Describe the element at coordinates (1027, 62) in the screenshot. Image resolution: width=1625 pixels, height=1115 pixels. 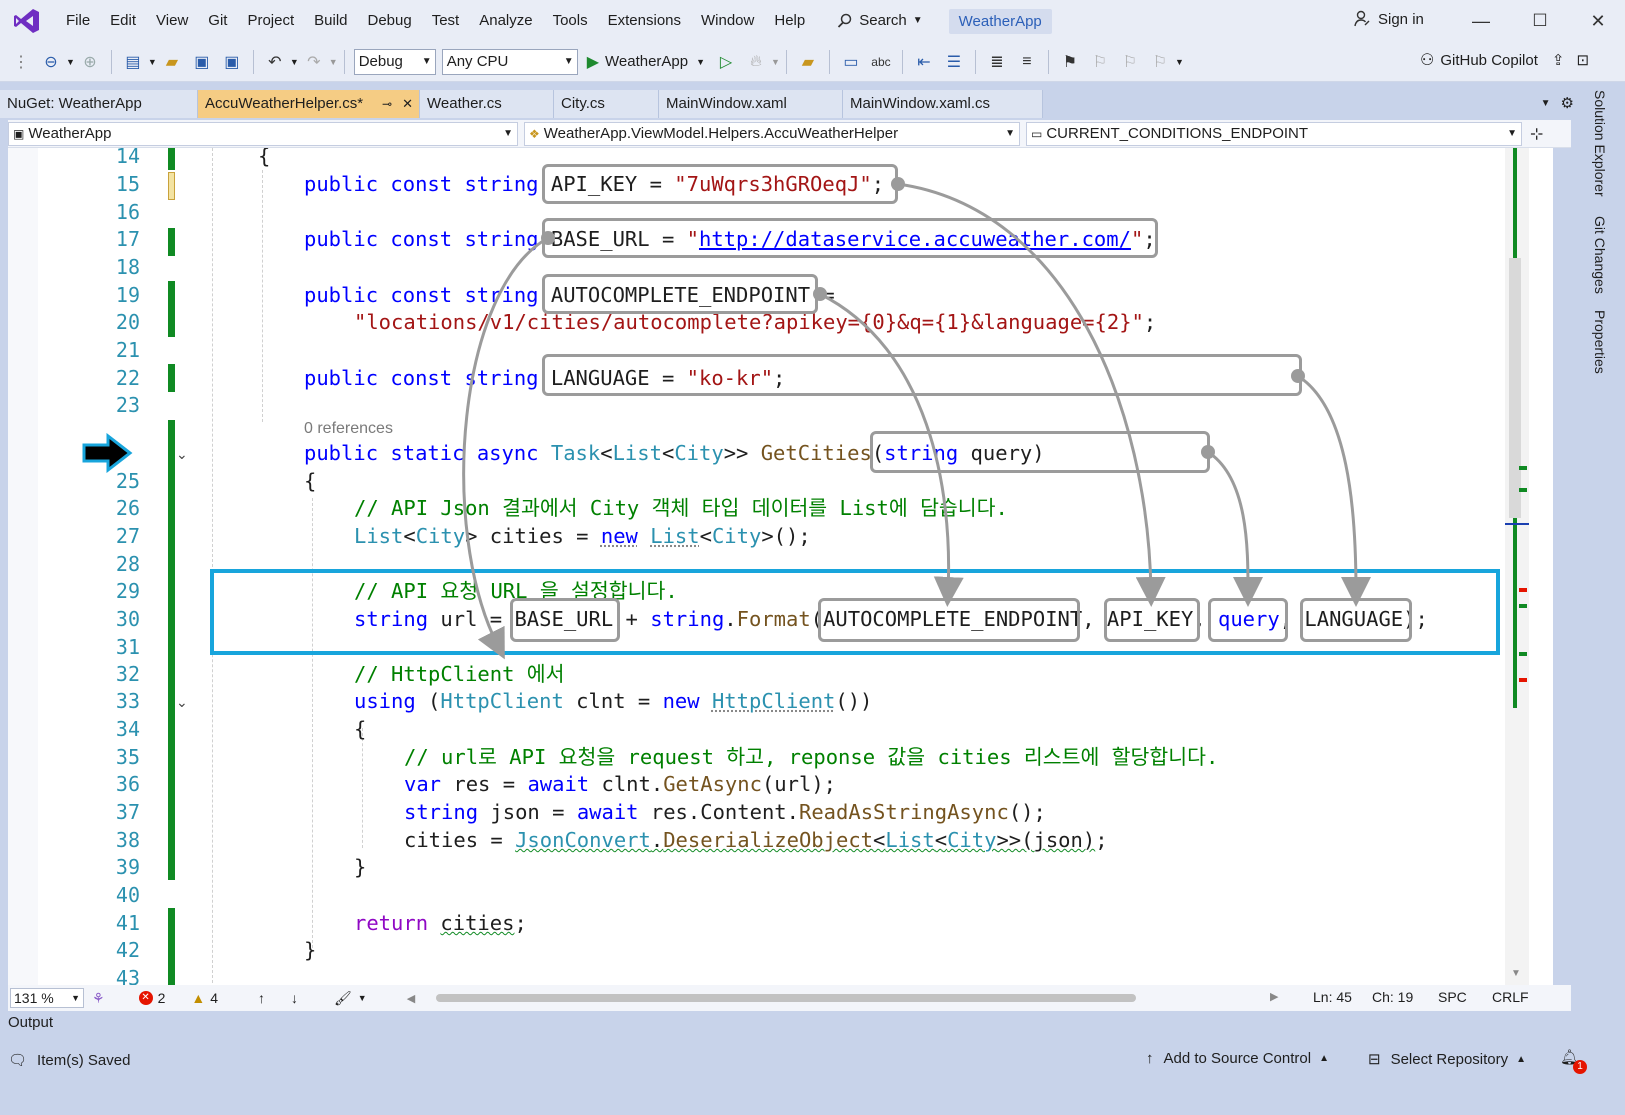
I see `uncomment-icon: ≡` at that location.